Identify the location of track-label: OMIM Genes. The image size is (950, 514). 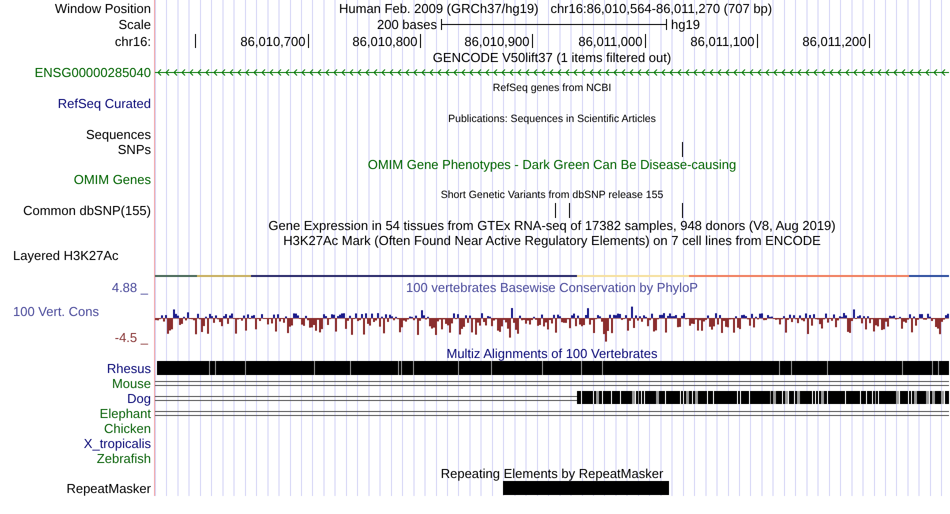
(112, 179).